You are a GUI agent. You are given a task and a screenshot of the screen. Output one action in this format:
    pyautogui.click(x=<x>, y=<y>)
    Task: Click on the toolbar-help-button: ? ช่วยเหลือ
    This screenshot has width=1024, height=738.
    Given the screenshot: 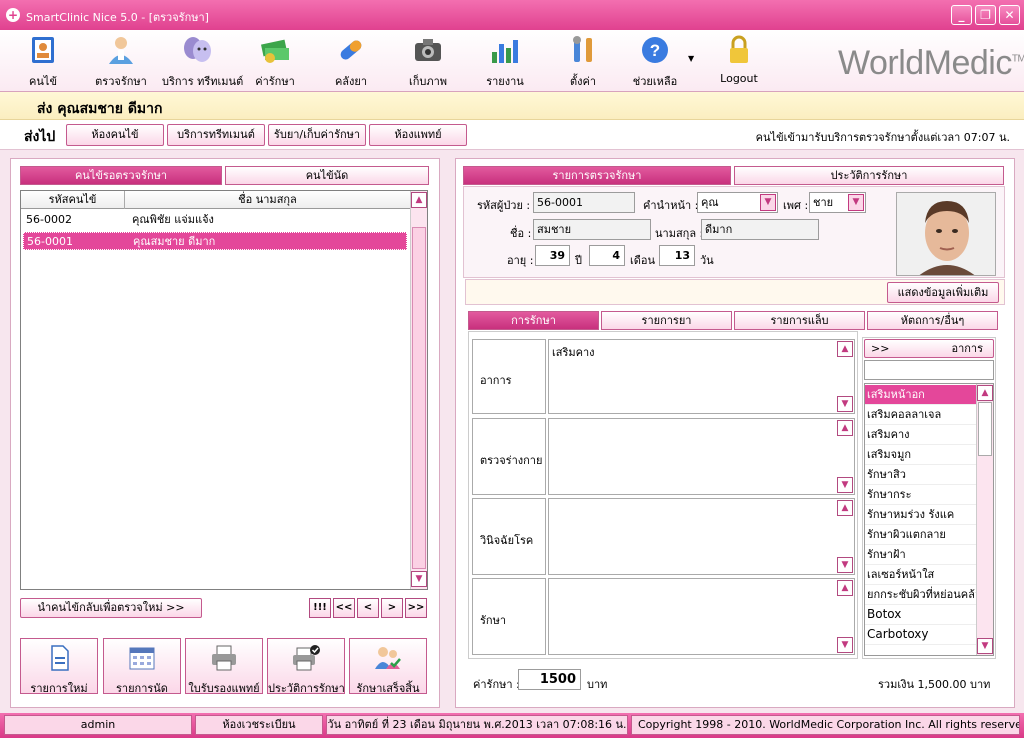 What is the action you would take?
    pyautogui.click(x=655, y=60)
    